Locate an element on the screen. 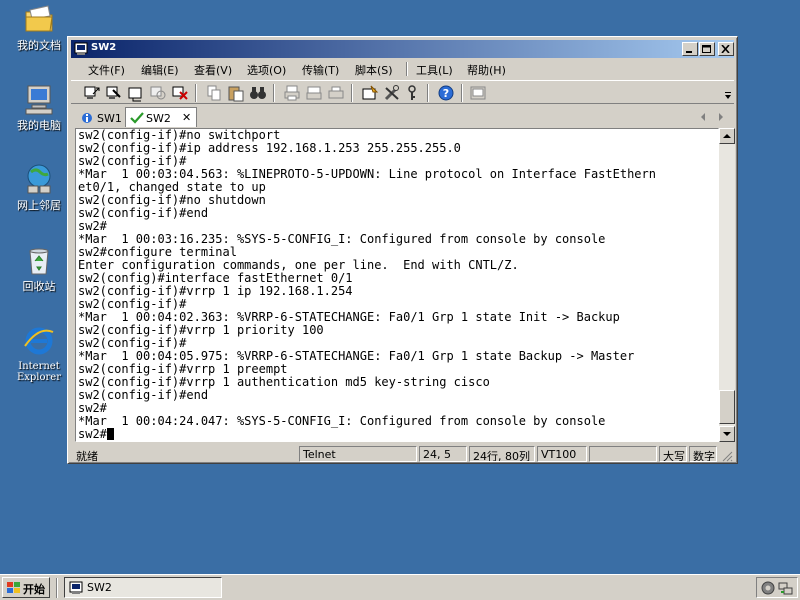  disconnect-button is located at coordinates (180, 93).